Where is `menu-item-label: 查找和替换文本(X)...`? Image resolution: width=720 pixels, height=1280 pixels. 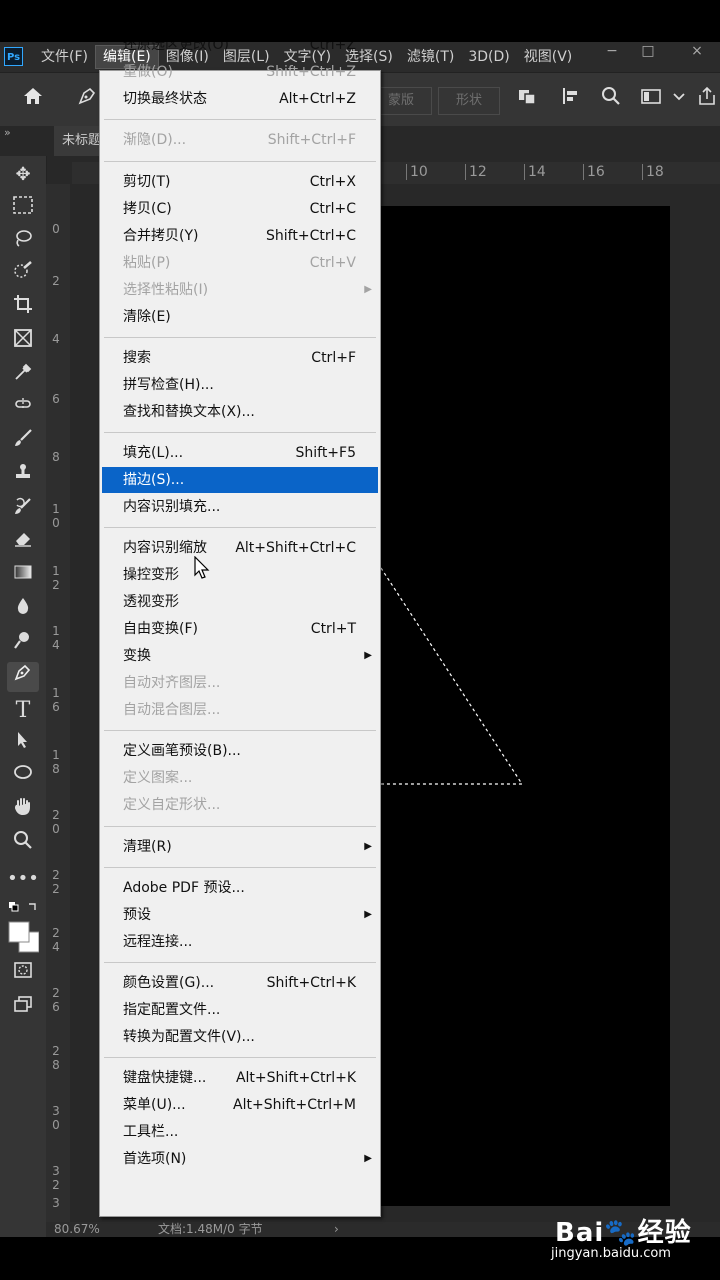 menu-item-label: 查找和替换文本(X)... is located at coordinates (189, 412).